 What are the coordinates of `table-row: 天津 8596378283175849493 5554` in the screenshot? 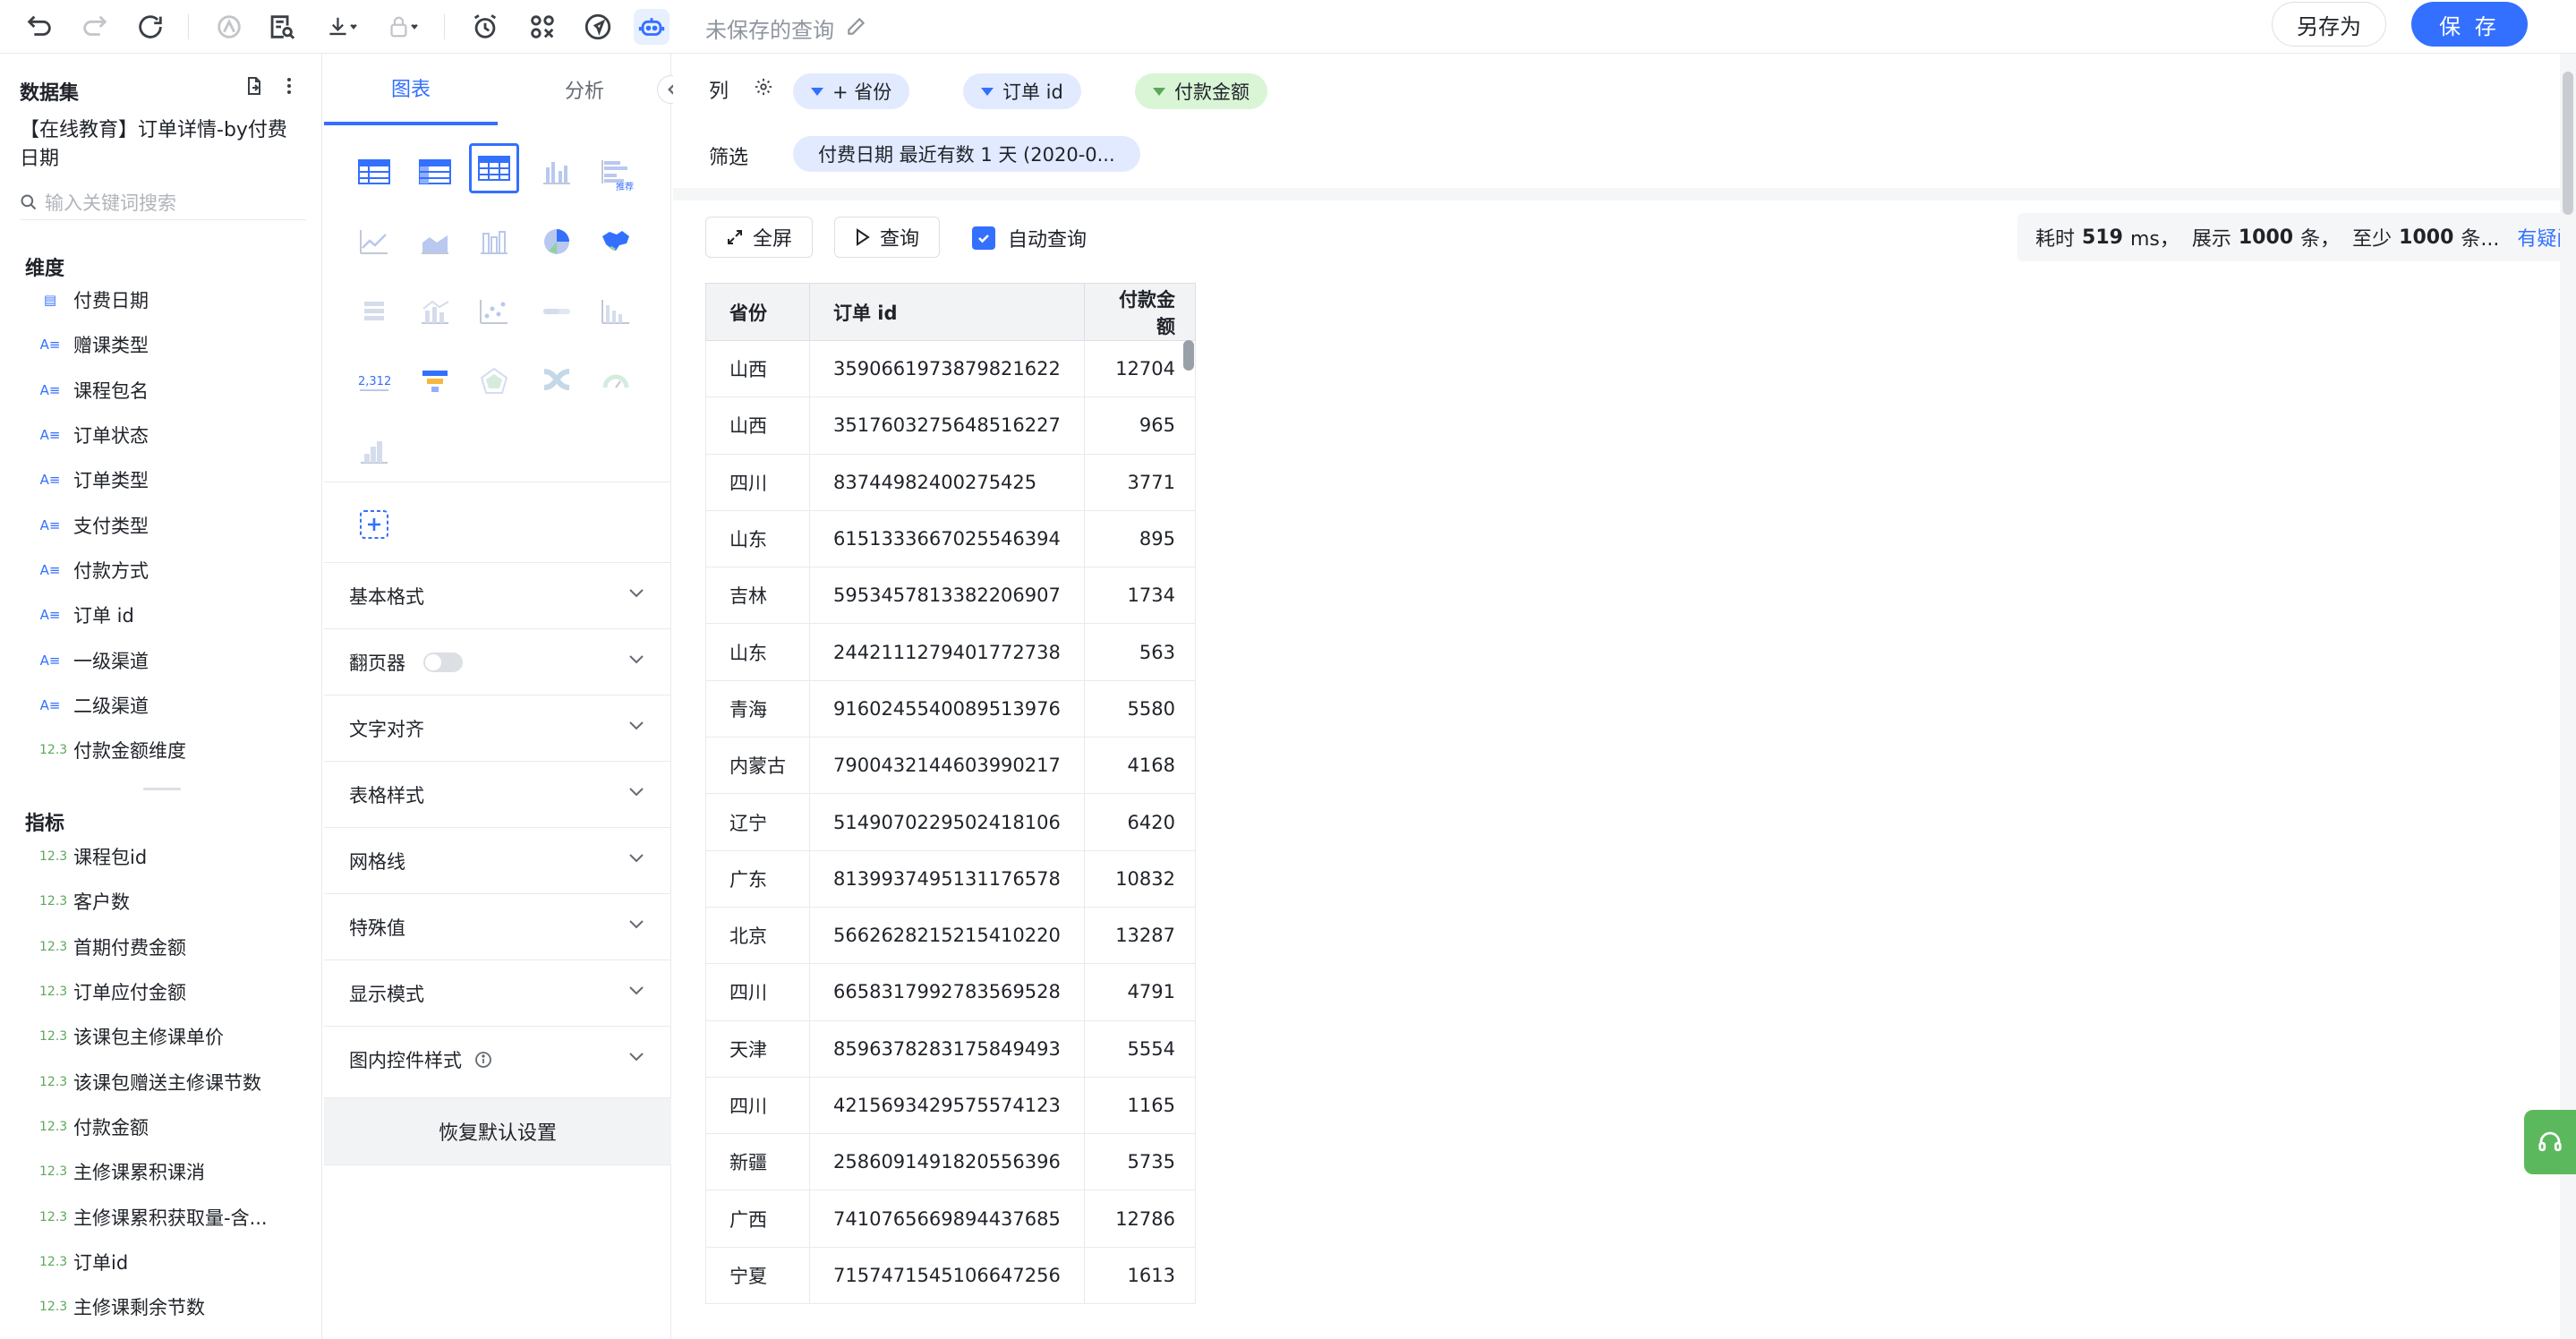 It's located at (951, 1048).